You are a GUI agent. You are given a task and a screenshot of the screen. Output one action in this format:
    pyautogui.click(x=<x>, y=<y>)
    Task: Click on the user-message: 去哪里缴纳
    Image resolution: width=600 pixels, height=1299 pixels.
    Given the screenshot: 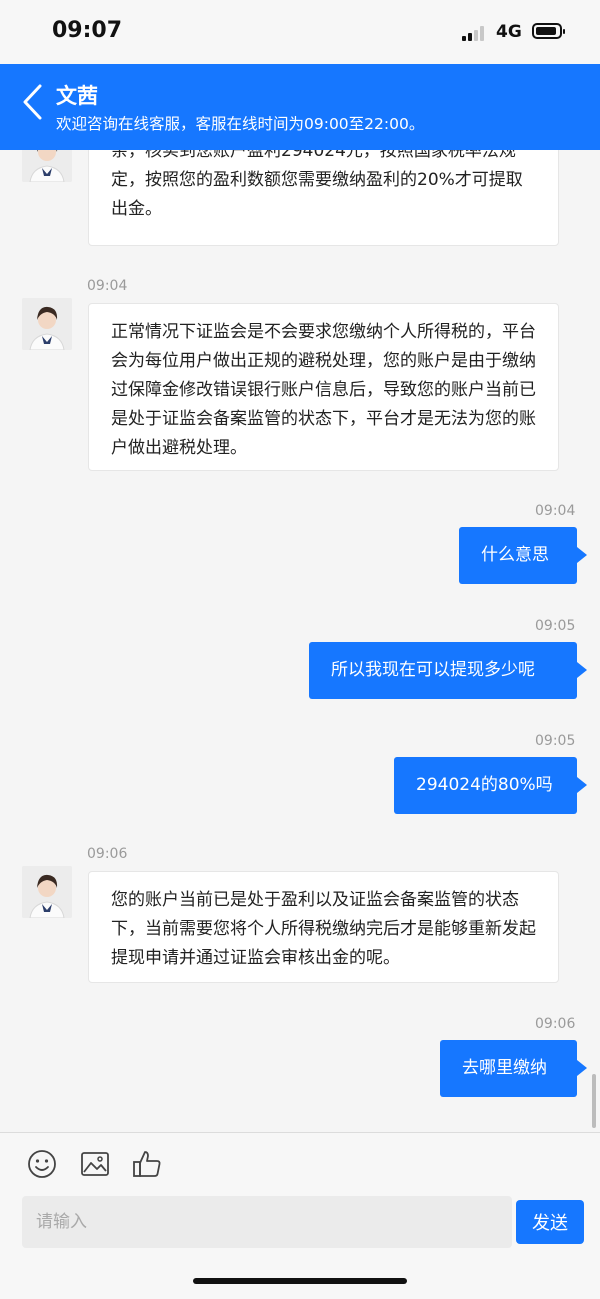 What is the action you would take?
    pyautogui.click(x=513, y=1068)
    